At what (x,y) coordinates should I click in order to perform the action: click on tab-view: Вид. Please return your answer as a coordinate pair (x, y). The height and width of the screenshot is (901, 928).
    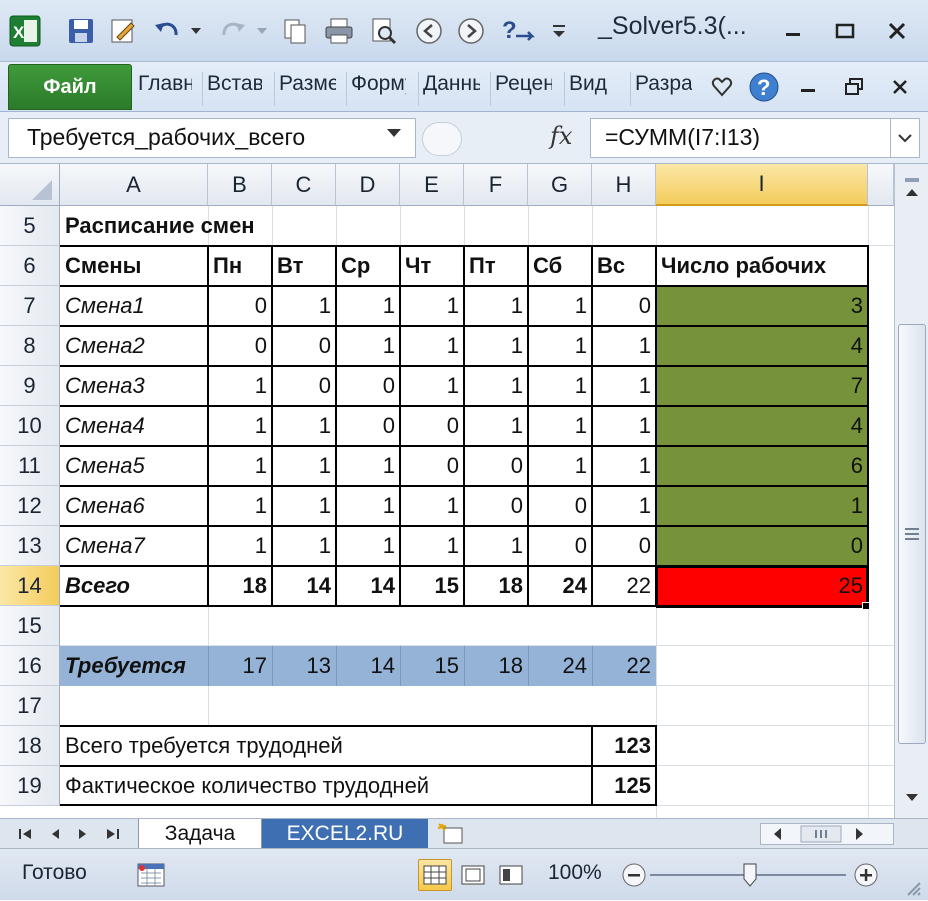
    Looking at the image, I should click on (593, 89).